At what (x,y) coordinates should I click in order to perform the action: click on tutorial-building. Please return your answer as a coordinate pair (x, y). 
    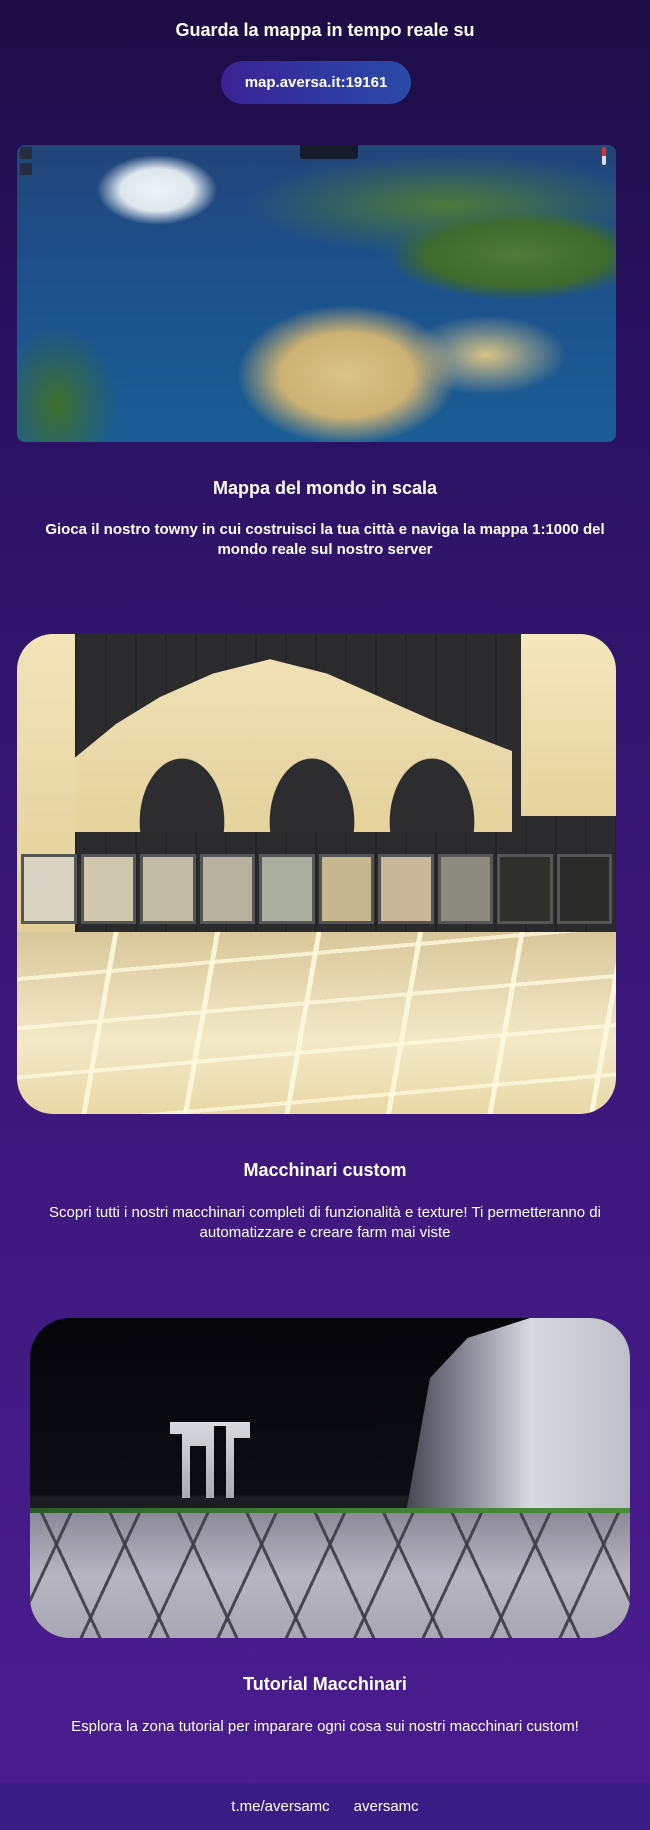
    Looking at the image, I should click on (517, 1418).